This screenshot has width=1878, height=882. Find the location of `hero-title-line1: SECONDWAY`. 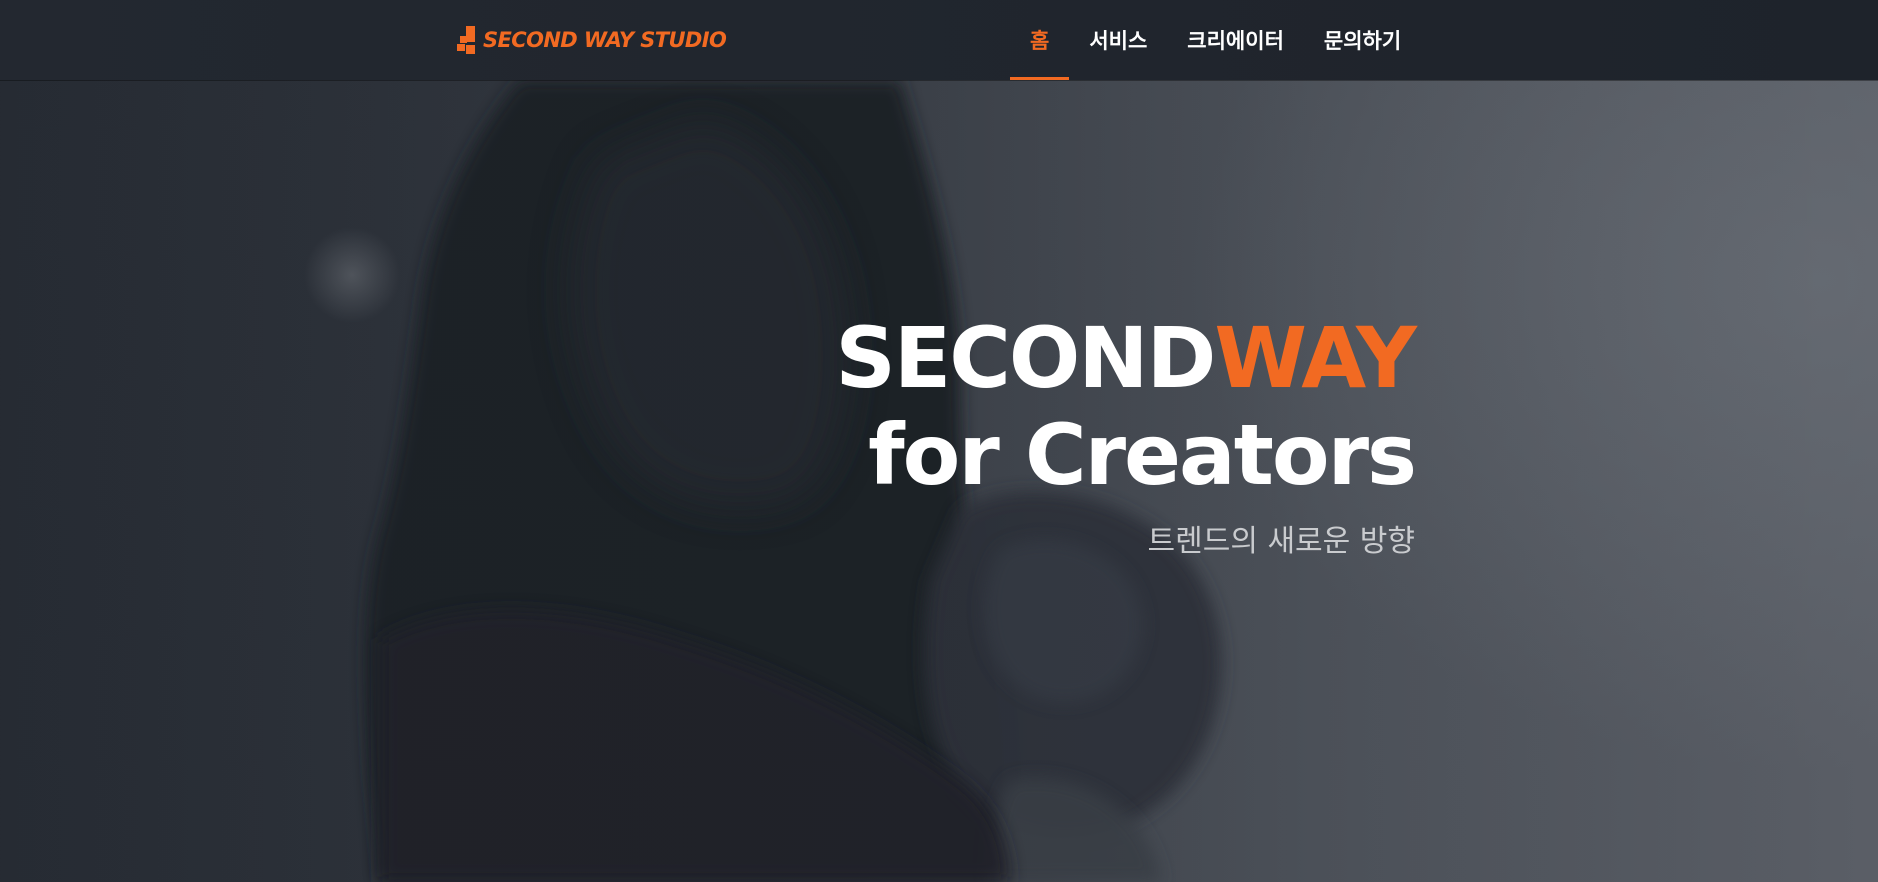

hero-title-line1: SECONDWAY is located at coordinates (1126, 358).